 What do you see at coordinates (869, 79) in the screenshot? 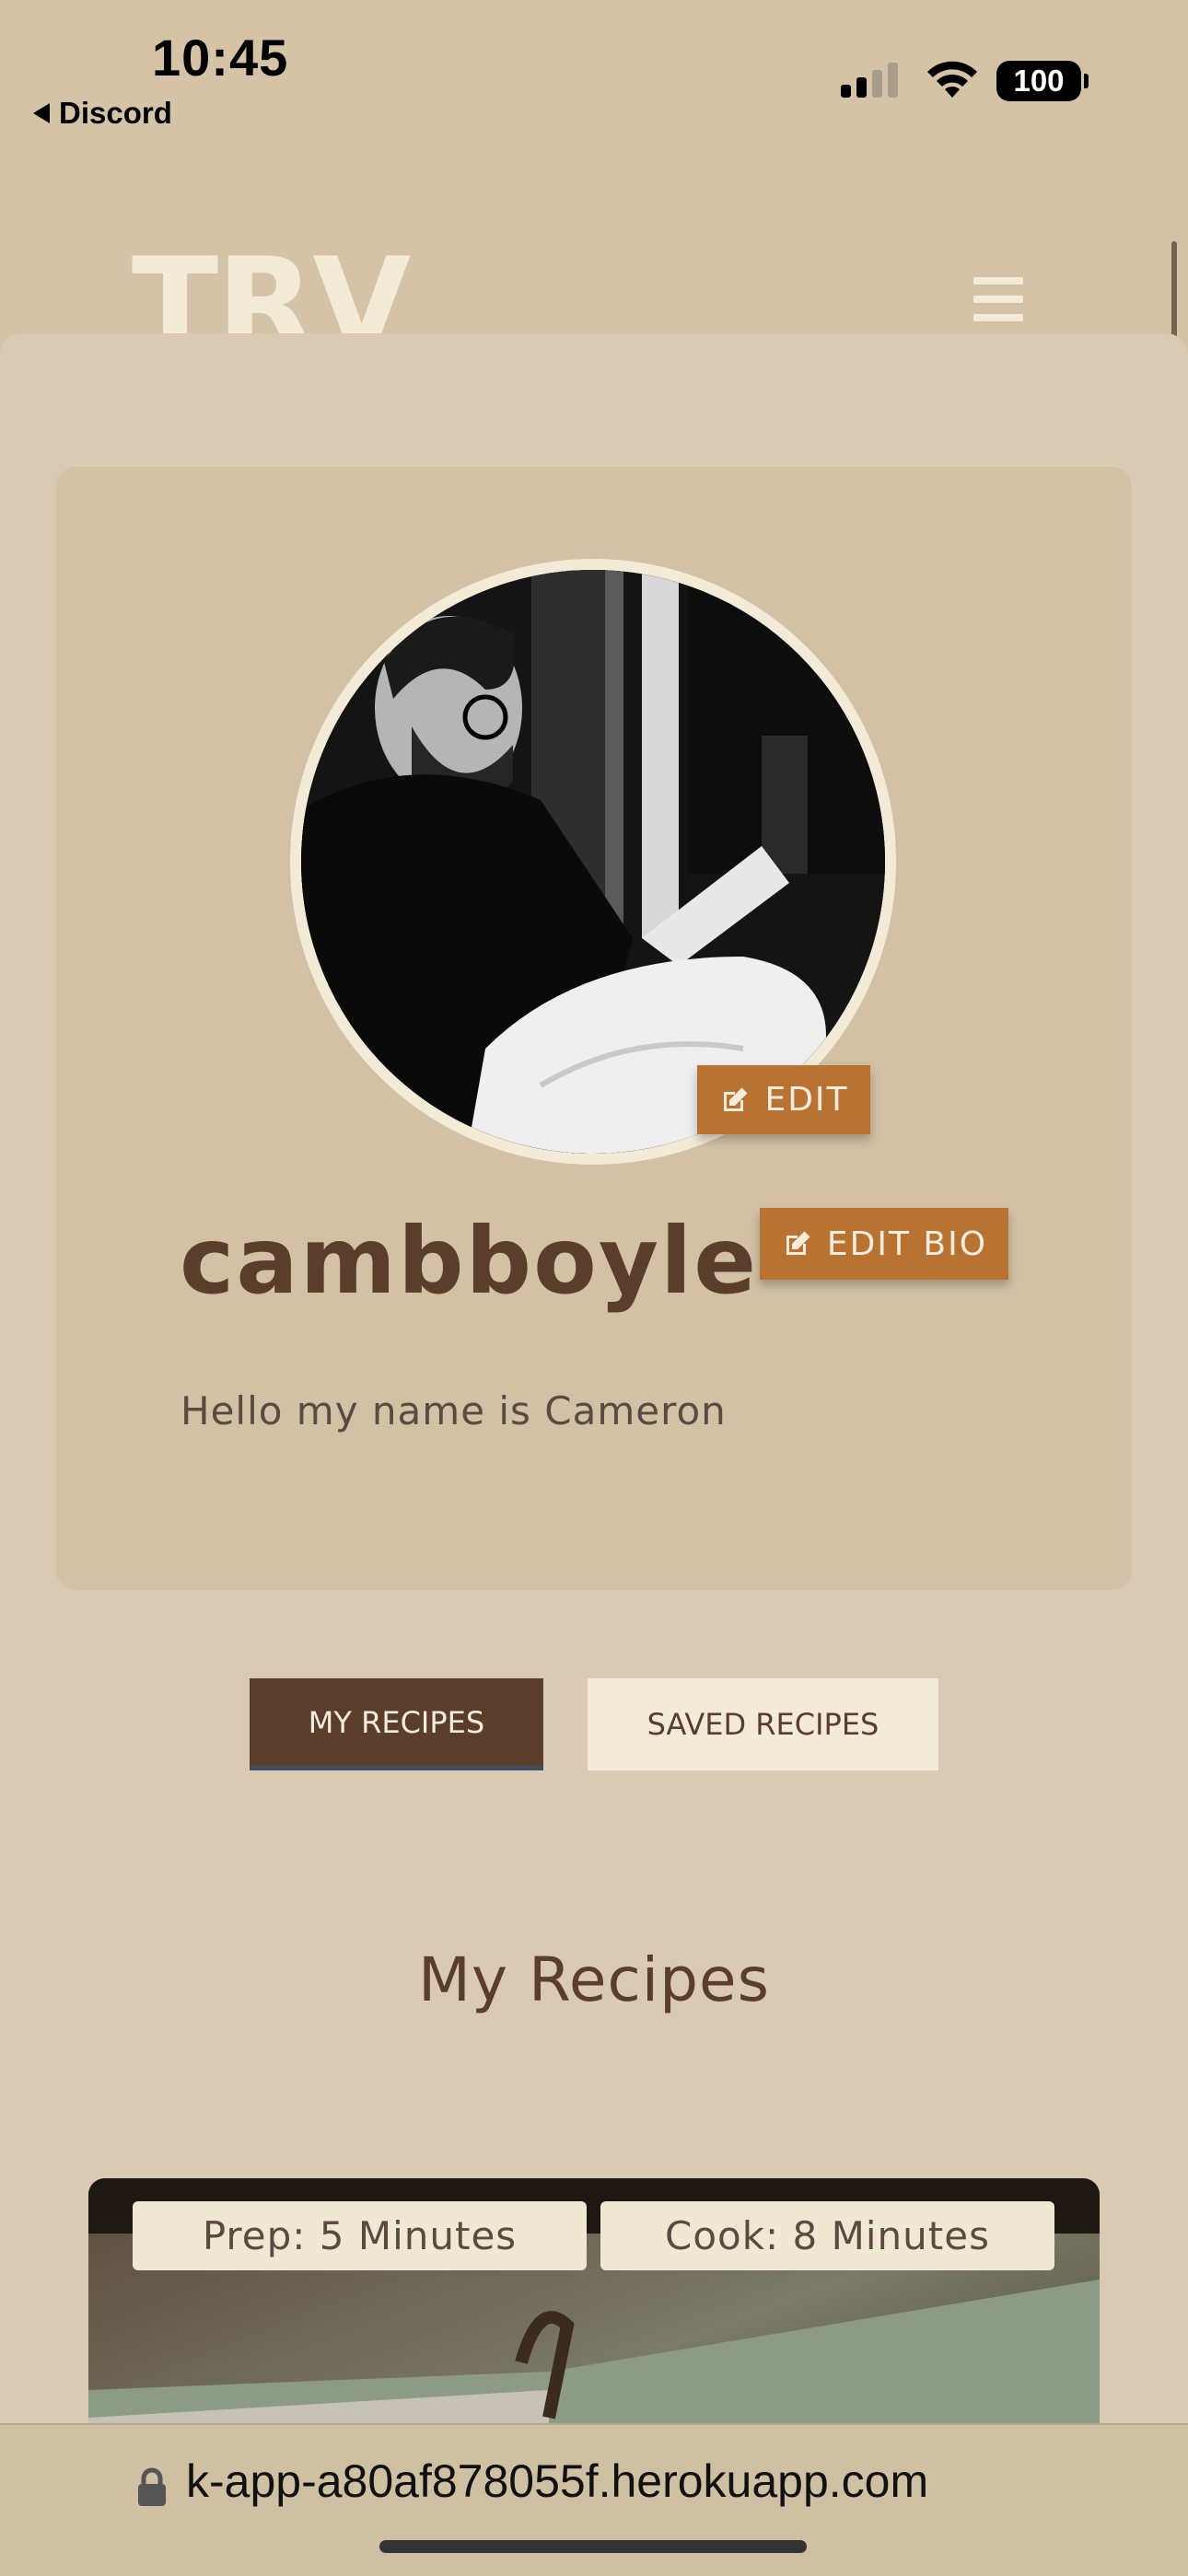
I see `cellular-signal-icon` at bounding box center [869, 79].